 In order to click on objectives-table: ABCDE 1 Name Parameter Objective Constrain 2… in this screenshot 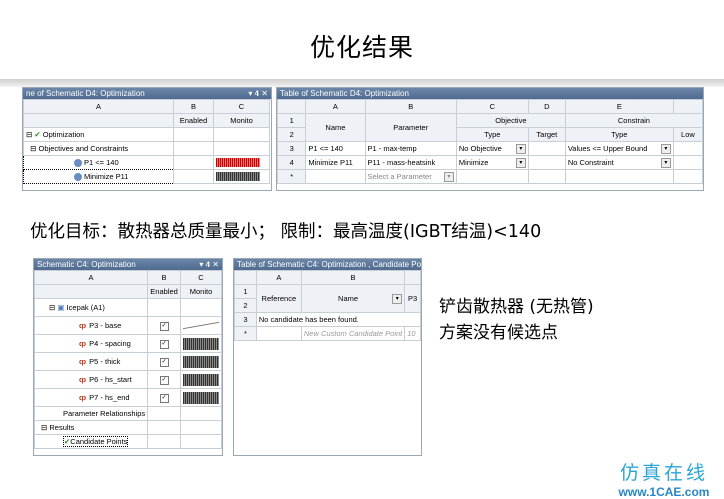, I will do `click(490, 141)`.